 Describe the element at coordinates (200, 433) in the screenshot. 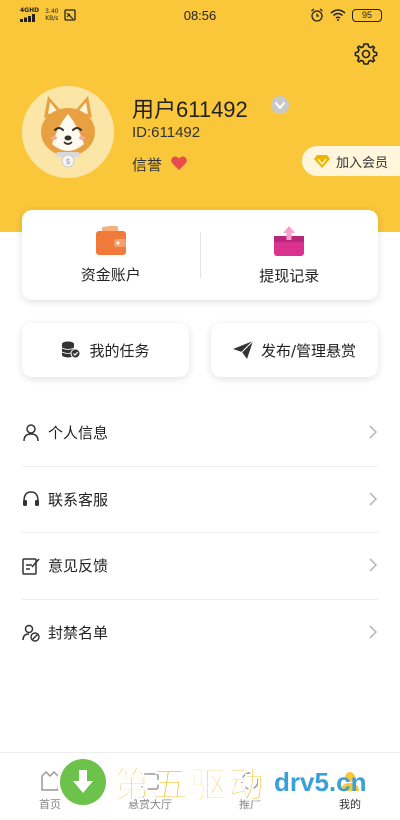

I see `menu-item-profile: 个人信息` at that location.